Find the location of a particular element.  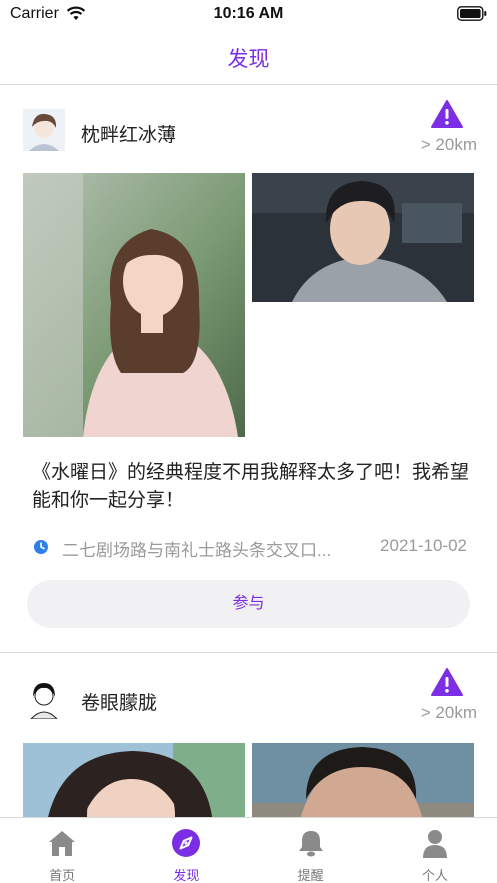

person-icon is located at coordinates (434, 844).